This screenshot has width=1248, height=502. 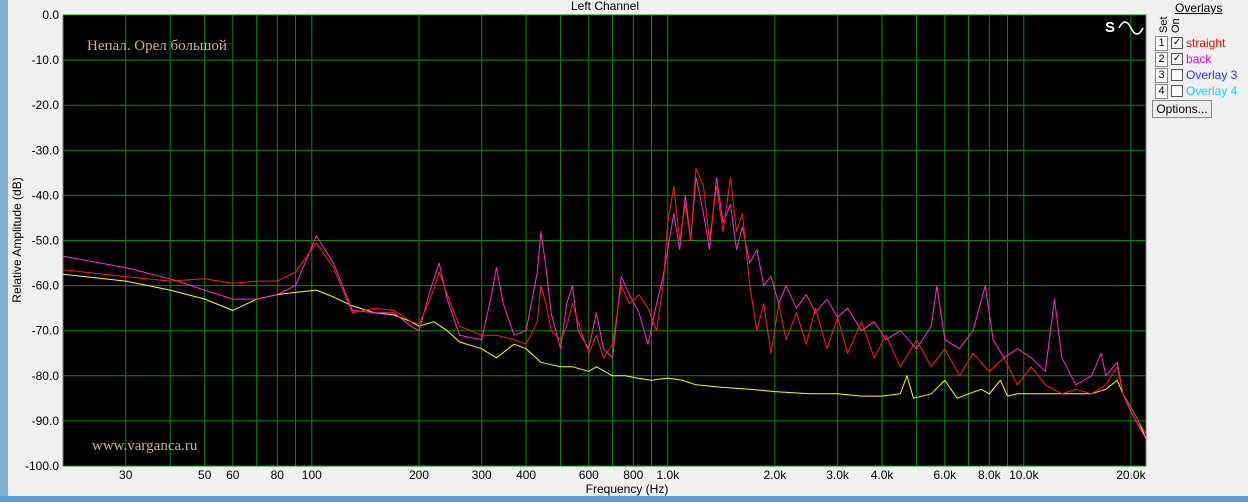 I want to click on overlays-title: Overlays, so click(x=1199, y=8).